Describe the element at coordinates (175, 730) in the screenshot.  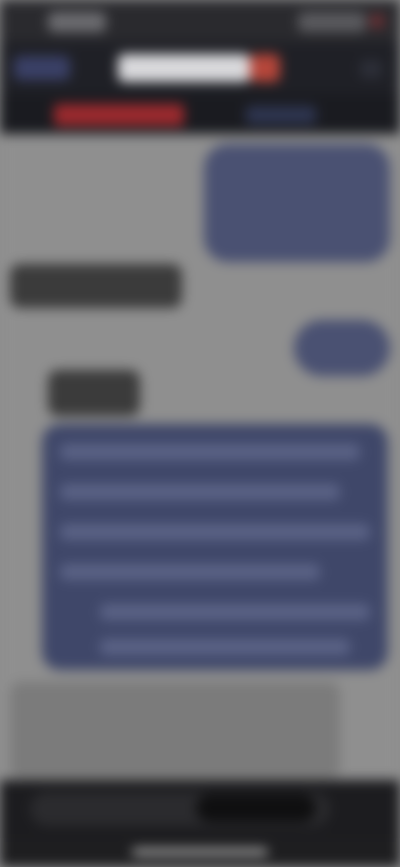
I see `quoted-text` at that location.